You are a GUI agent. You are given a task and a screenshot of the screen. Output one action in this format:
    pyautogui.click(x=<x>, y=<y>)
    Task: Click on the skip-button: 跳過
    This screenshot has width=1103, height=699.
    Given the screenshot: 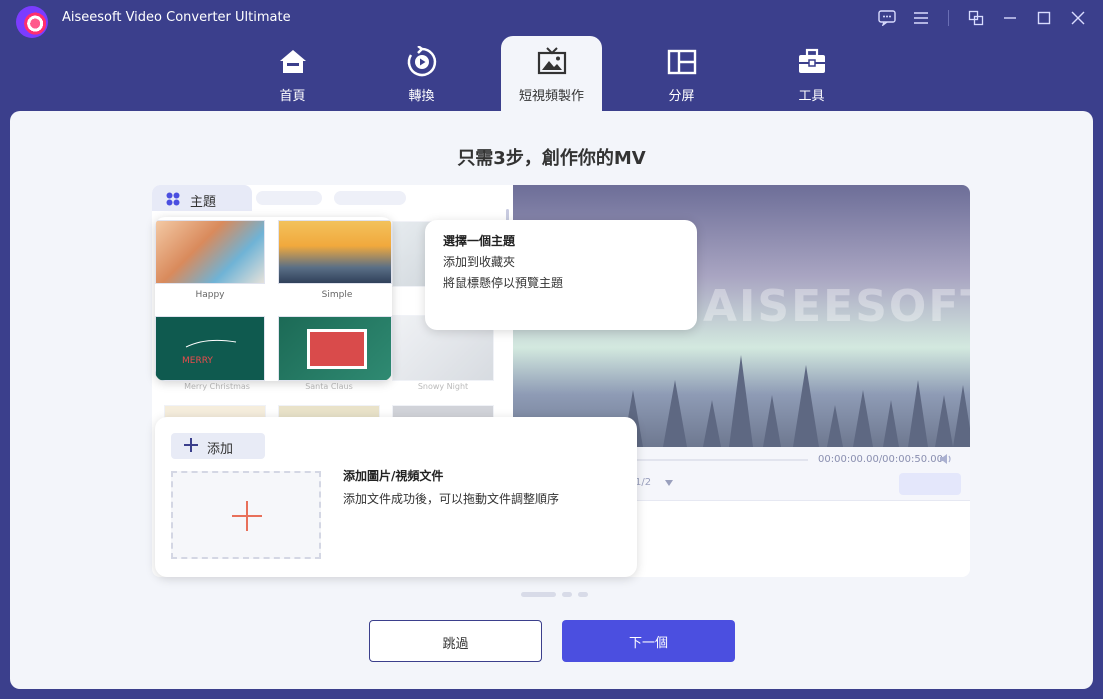 What is the action you would take?
    pyautogui.click(x=455, y=641)
    